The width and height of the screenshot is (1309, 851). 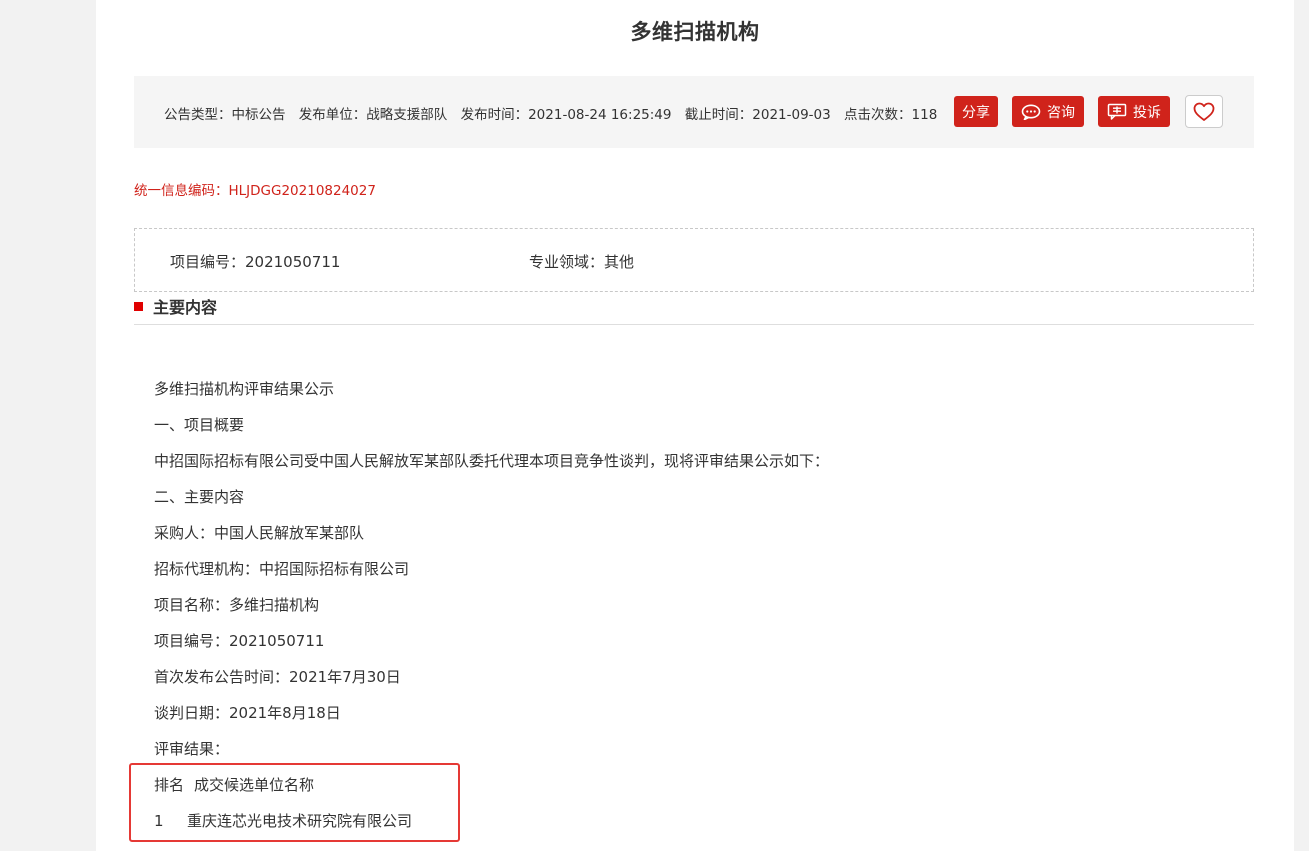 What do you see at coordinates (244, 389) in the screenshot?
I see `content-line: 多维扫描机构评审结果公示` at bounding box center [244, 389].